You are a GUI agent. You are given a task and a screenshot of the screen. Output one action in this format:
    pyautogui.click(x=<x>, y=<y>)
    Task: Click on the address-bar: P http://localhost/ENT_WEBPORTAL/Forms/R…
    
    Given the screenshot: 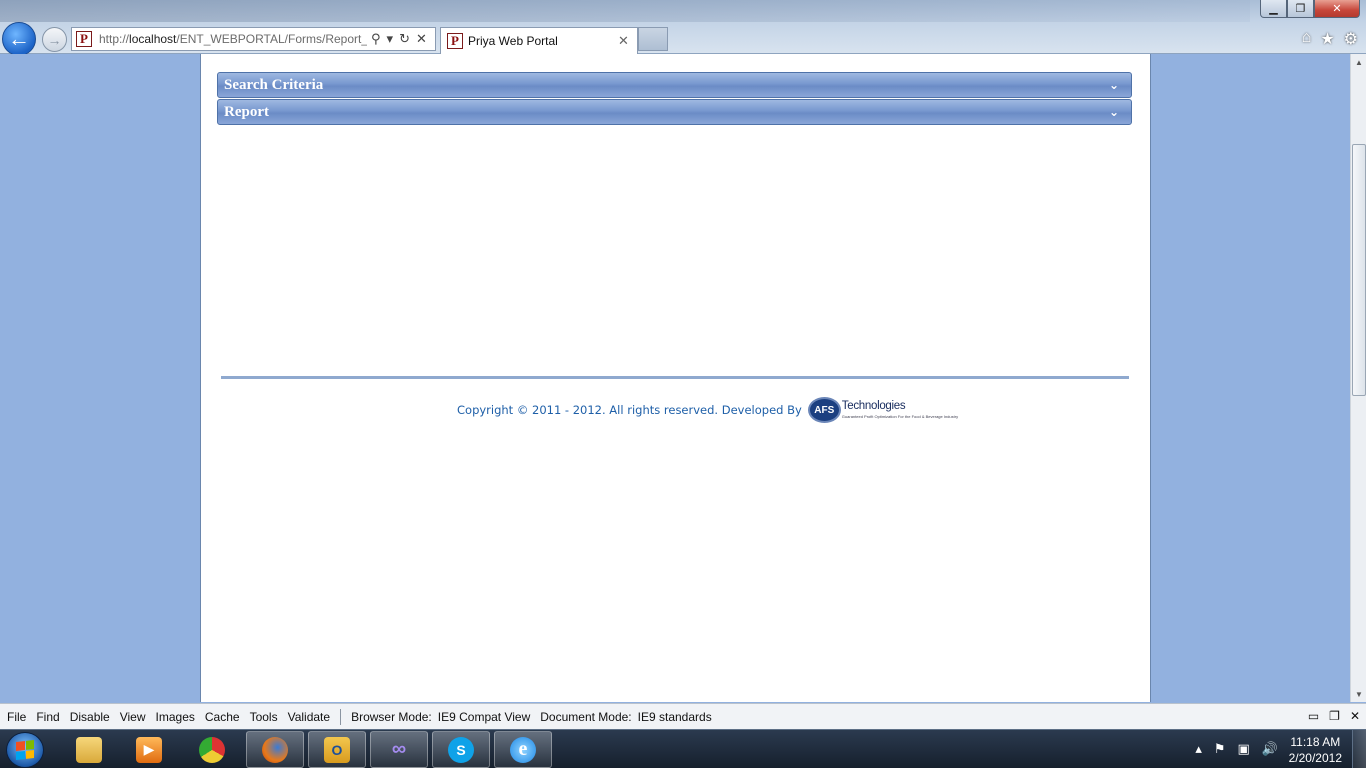 What is the action you would take?
    pyautogui.click(x=253, y=39)
    